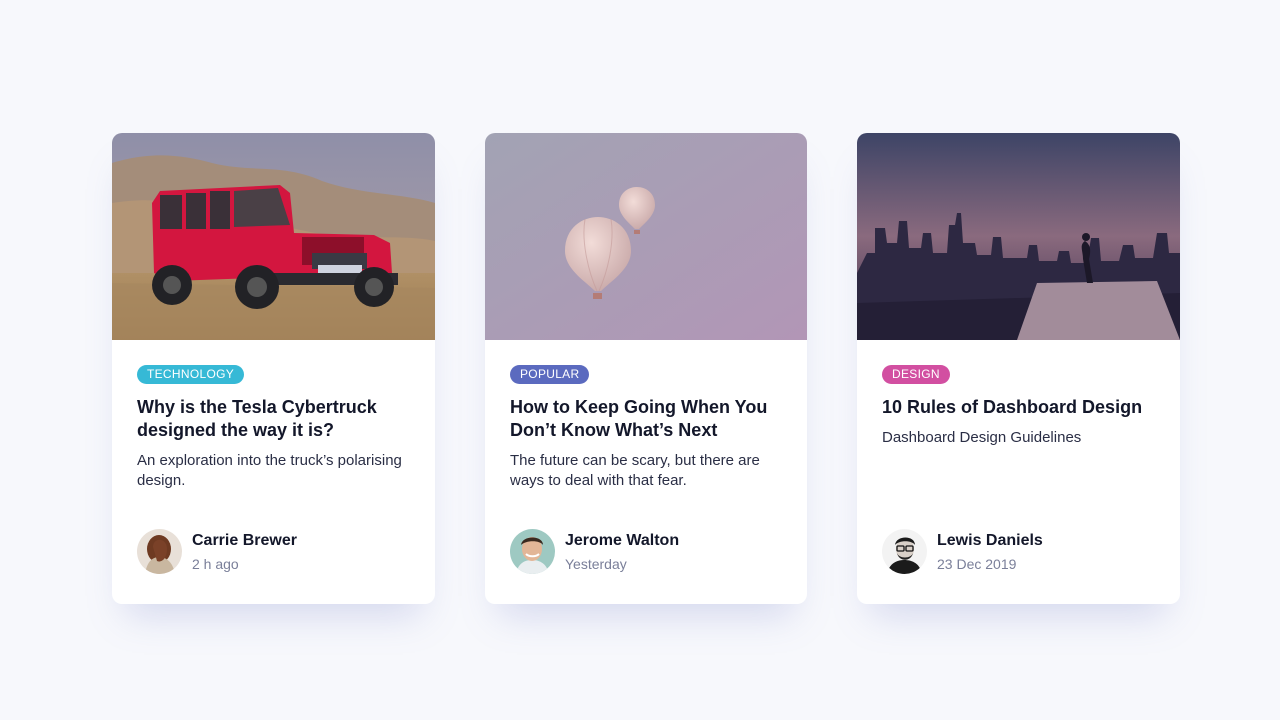  Describe the element at coordinates (622, 552) in the screenshot. I see `author-info: Jerome Walton Yesterday` at that location.